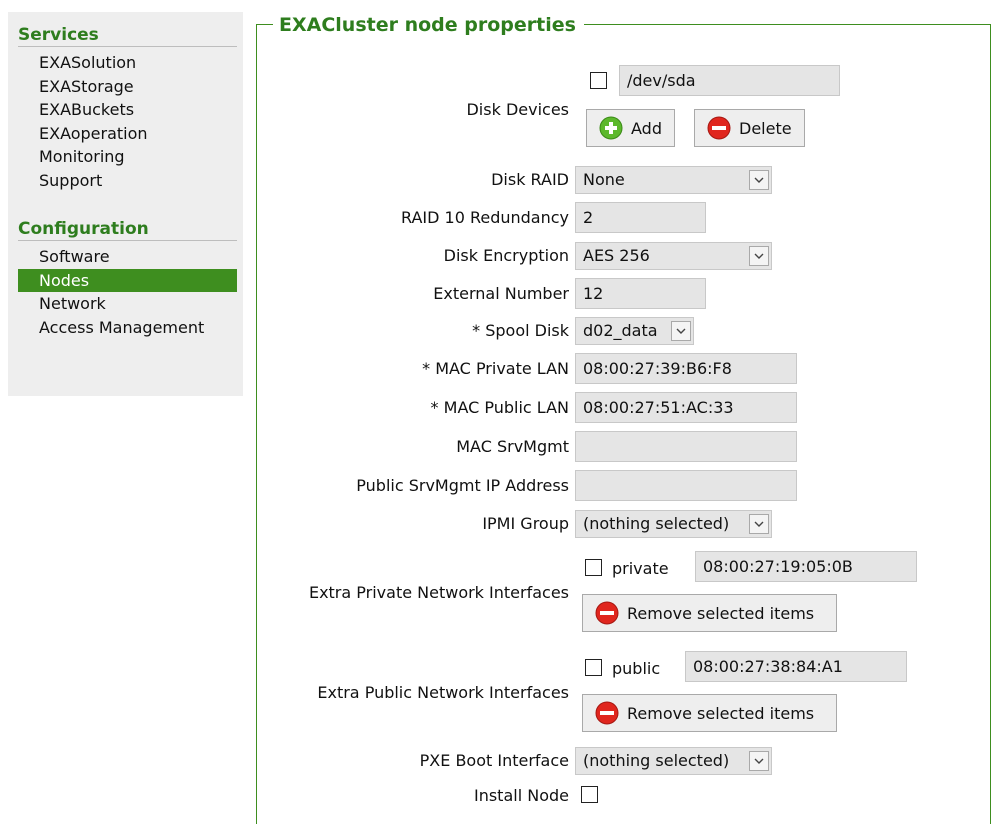  What do you see at coordinates (686, 407) in the screenshot?
I see `mac-public-lan-field: 08:00:27:51:AC:33` at bounding box center [686, 407].